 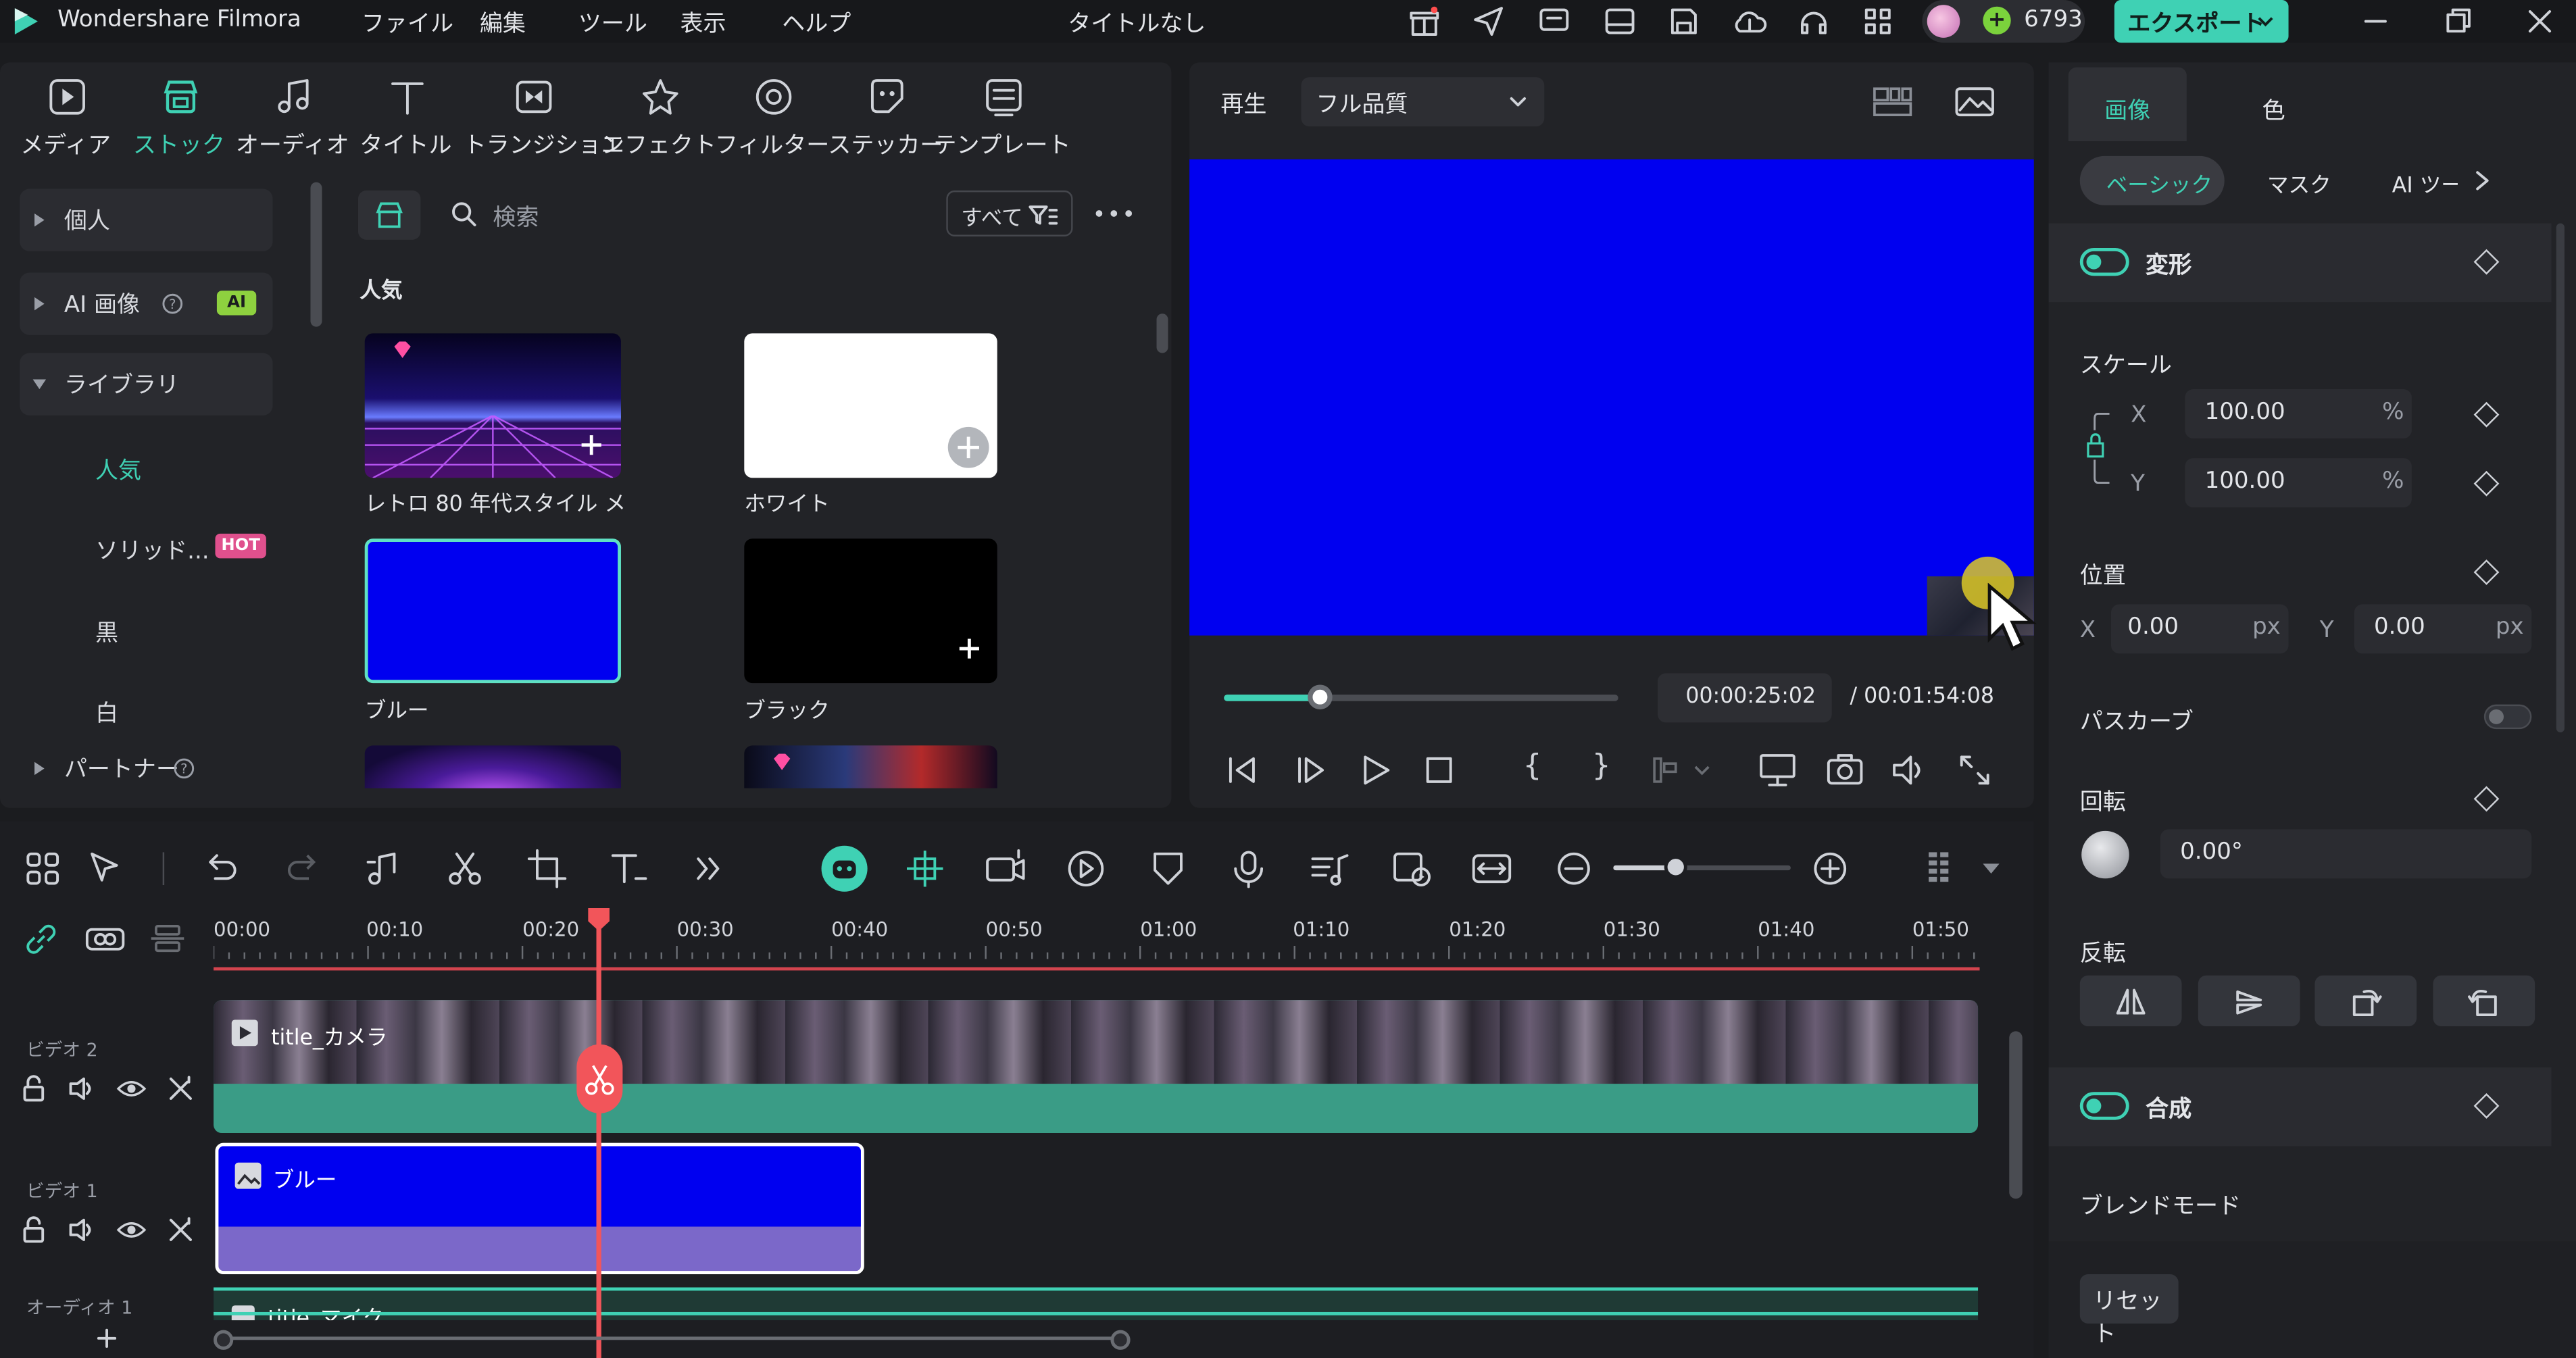 I want to click on help-icon: ?, so click(x=173, y=305).